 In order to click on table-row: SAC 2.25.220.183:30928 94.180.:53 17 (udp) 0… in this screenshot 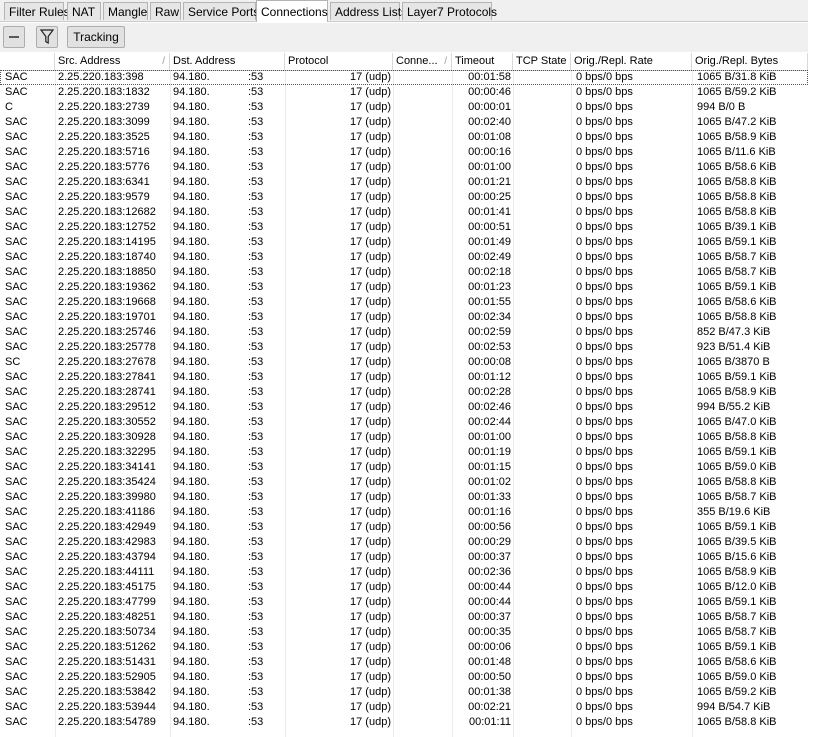, I will do `click(404, 437)`.